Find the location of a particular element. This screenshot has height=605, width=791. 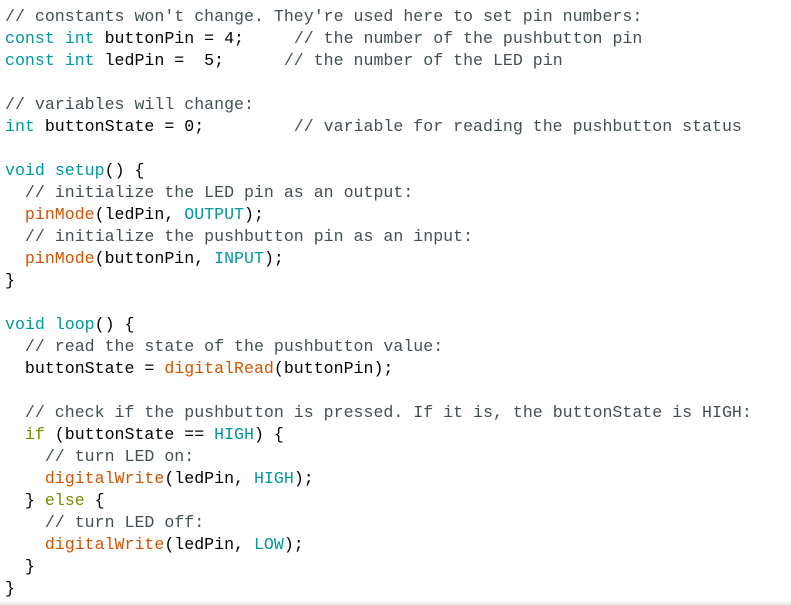

code-text: buttonPin = 4; is located at coordinates (194, 38).